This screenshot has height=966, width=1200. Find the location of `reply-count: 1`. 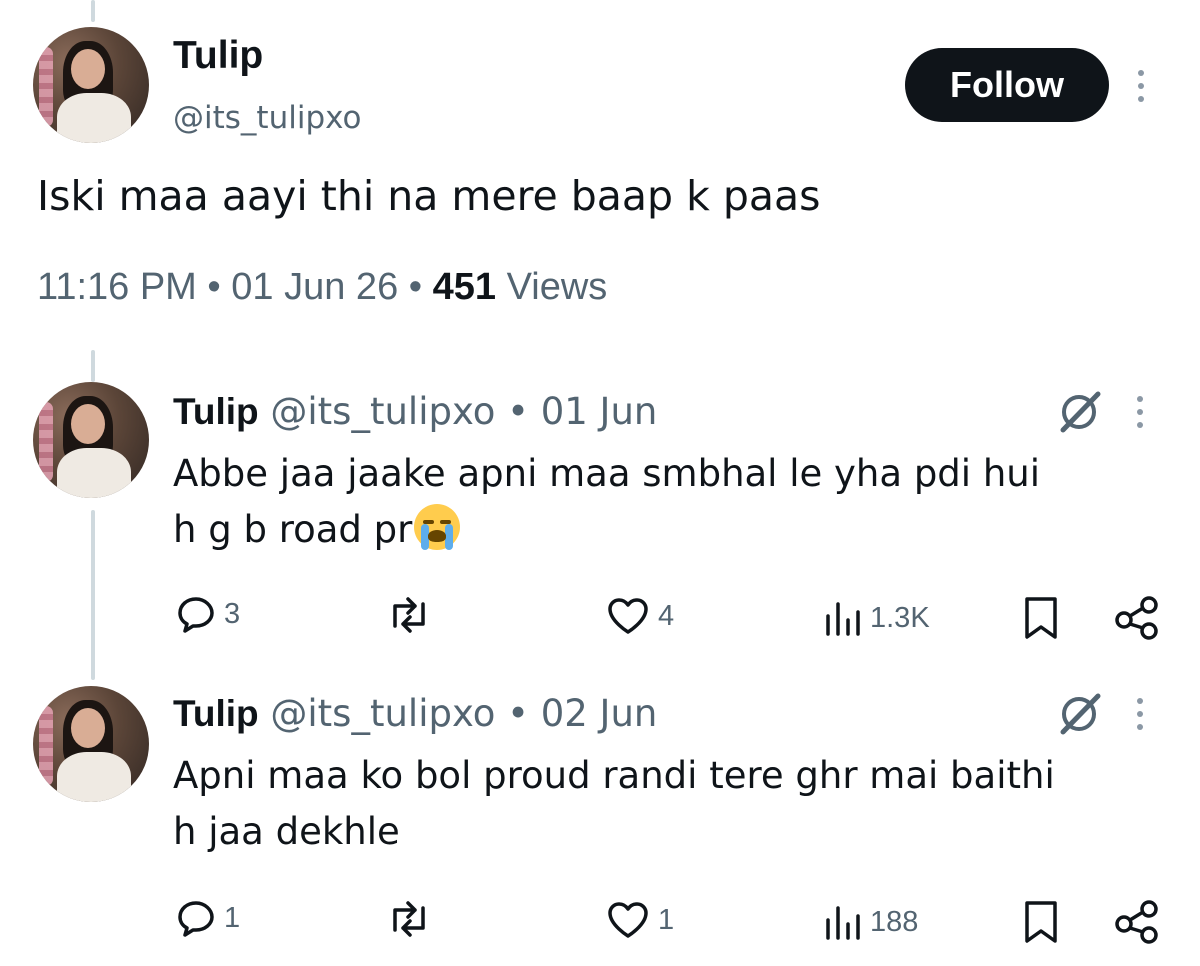

reply-count: 1 is located at coordinates (232, 917).